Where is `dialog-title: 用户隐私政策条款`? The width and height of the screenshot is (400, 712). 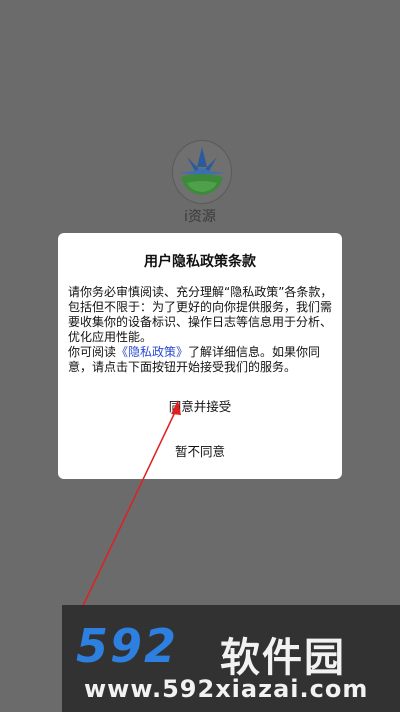 dialog-title: 用户隐私政策条款 is located at coordinates (200, 262).